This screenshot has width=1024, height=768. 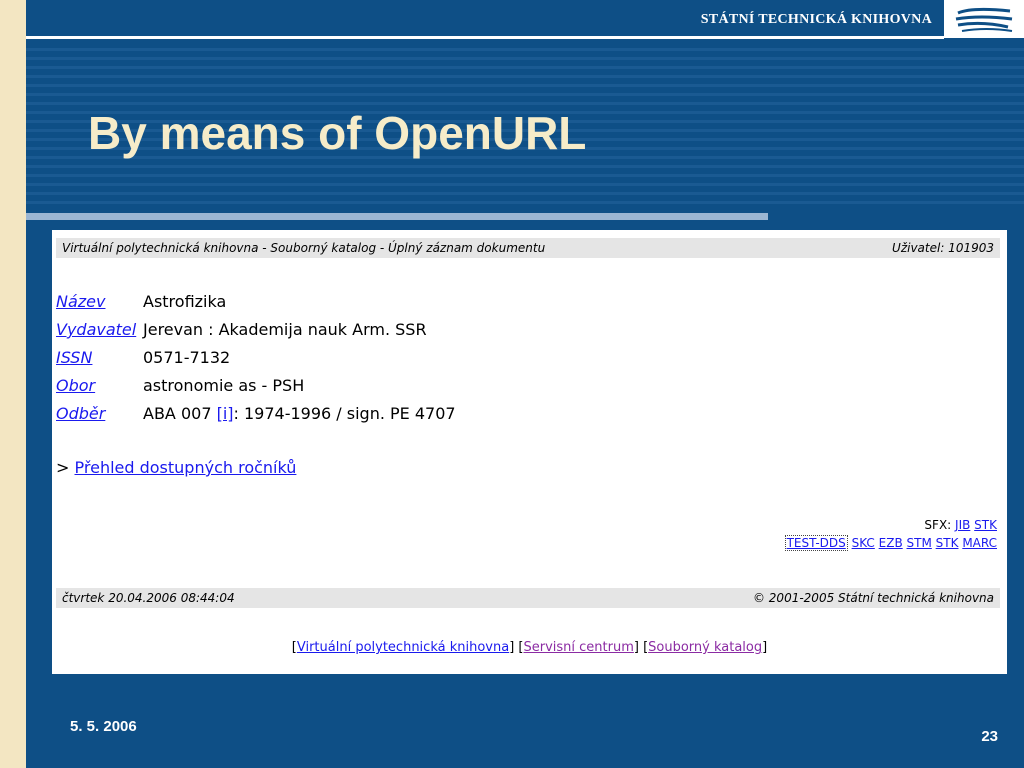 I want to click on left-stripe, so click(x=13, y=384).